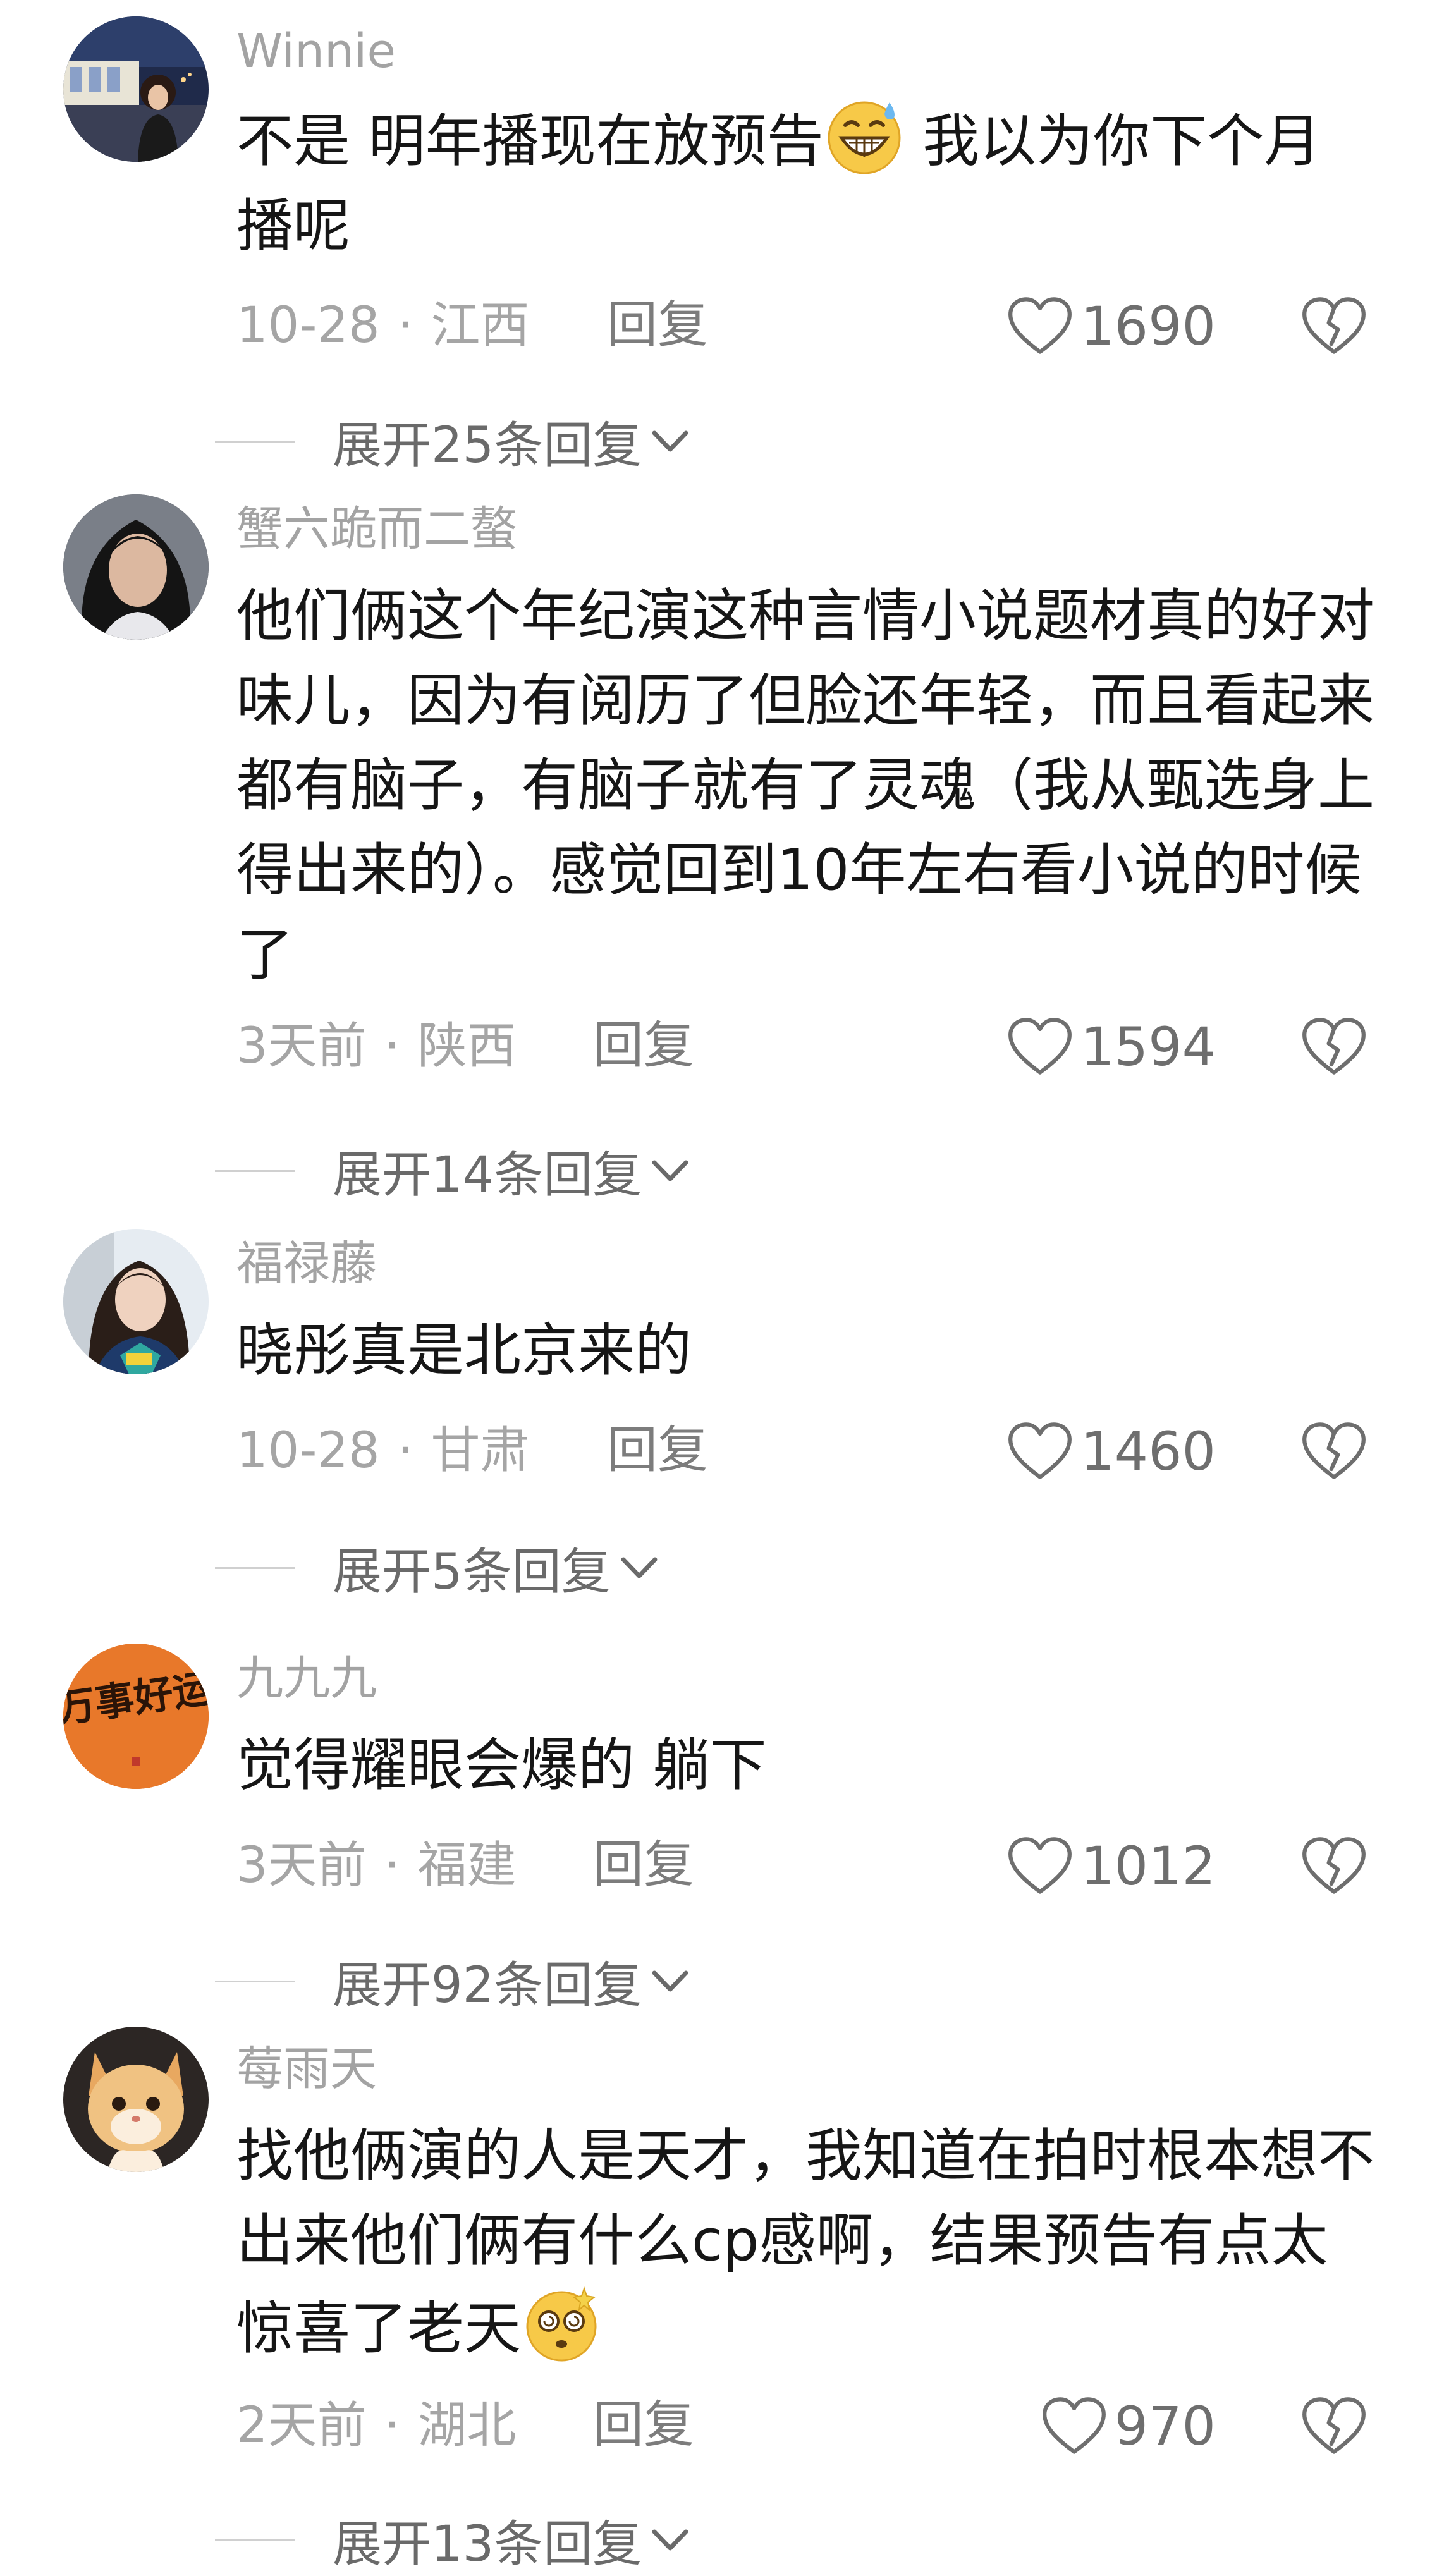 The width and height of the screenshot is (1456, 2576). Describe the element at coordinates (864, 136) in the screenshot. I see `grinning-sweat-emoji-icon` at that location.